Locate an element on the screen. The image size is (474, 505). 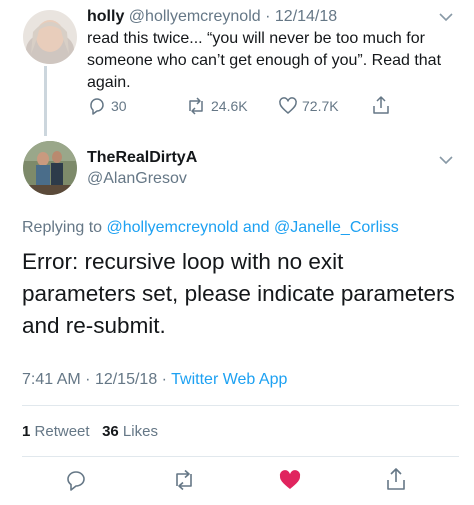
tweet2-share-button is located at coordinates (396, 481).